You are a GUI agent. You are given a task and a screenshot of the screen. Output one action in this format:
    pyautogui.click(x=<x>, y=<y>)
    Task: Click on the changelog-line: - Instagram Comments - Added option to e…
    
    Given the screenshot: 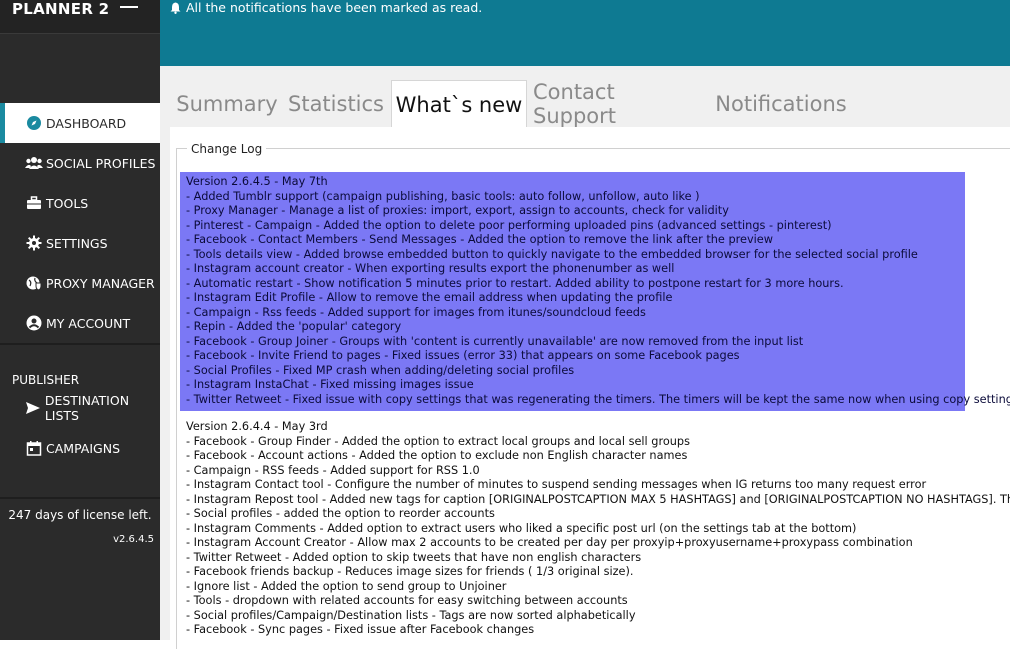 What is the action you would take?
    pyautogui.click(x=521, y=528)
    